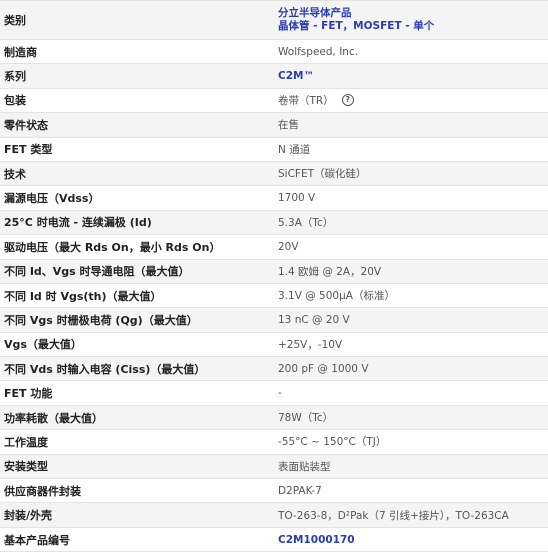  What do you see at coordinates (52, 199) in the screenshot?
I see `label-vdss: 漏源电压（Vdss）` at bounding box center [52, 199].